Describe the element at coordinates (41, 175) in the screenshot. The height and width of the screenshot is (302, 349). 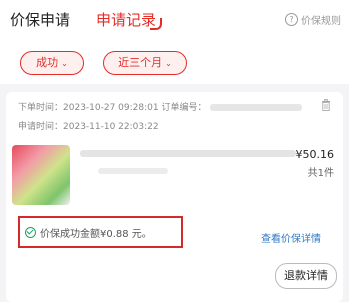
I see `product-thumbnail` at that location.